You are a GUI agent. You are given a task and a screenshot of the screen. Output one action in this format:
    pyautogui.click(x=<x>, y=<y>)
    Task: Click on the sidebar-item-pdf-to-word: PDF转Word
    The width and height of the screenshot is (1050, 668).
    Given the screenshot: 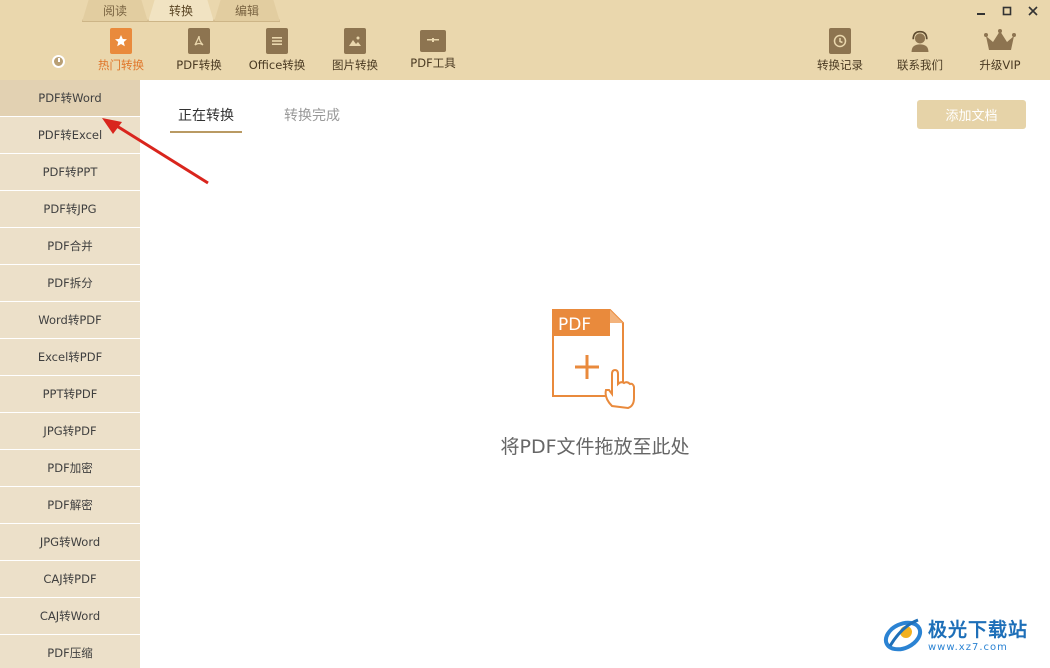 What is the action you would take?
    pyautogui.click(x=70, y=98)
    